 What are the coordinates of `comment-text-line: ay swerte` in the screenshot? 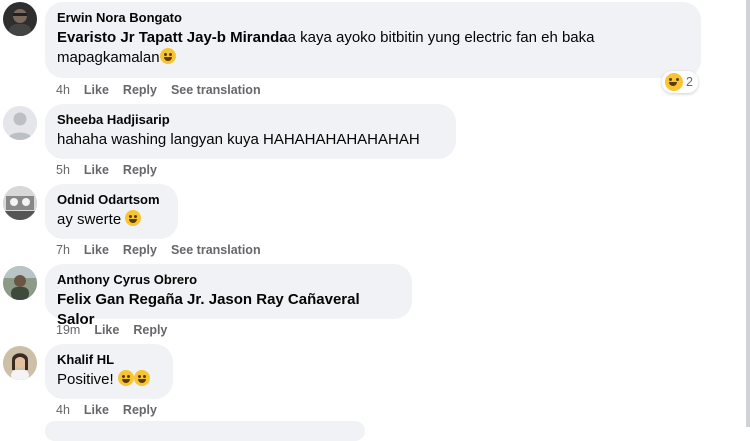 It's located at (89, 219).